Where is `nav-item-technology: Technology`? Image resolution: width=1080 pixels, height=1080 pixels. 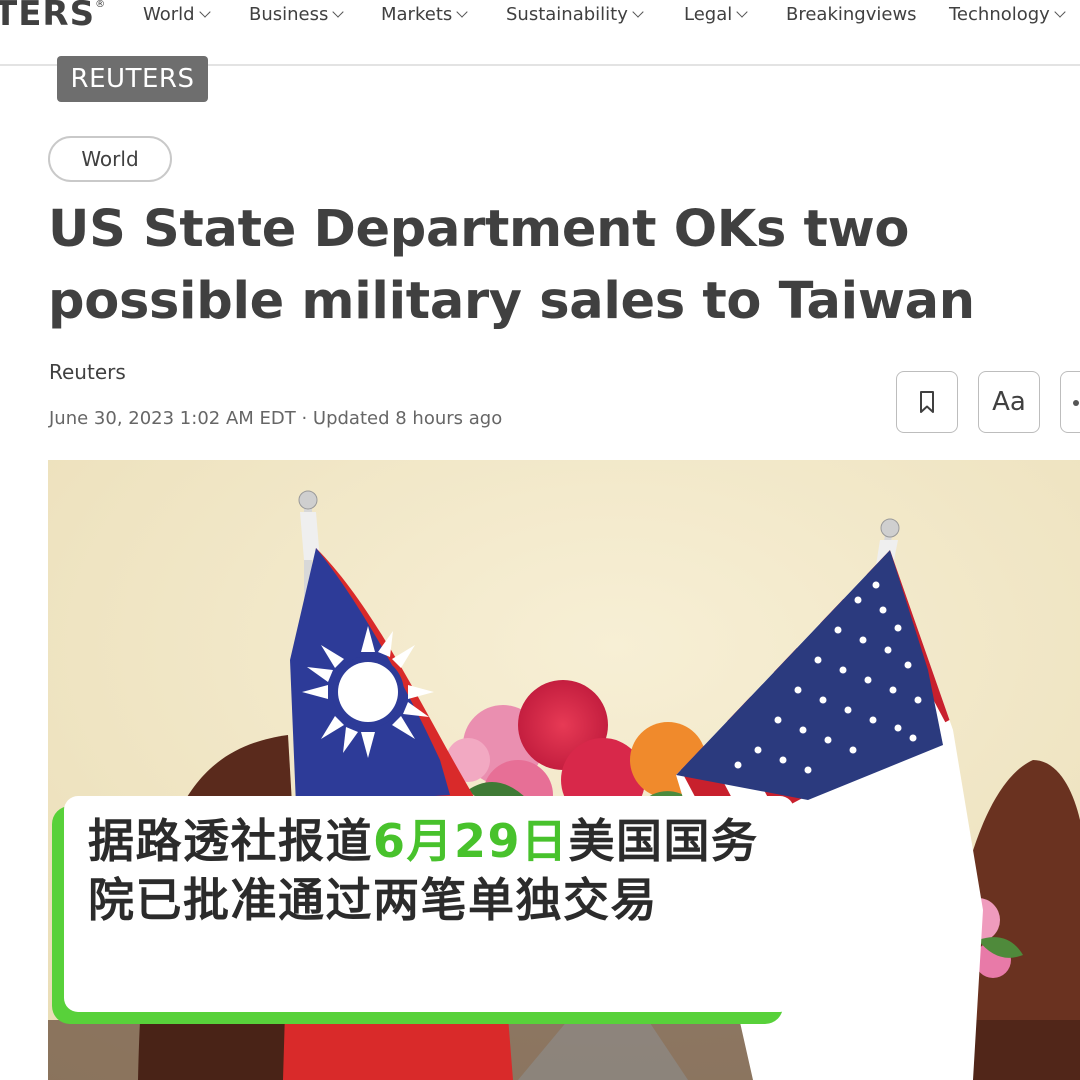 nav-item-technology: Technology is located at coordinates (1007, 14).